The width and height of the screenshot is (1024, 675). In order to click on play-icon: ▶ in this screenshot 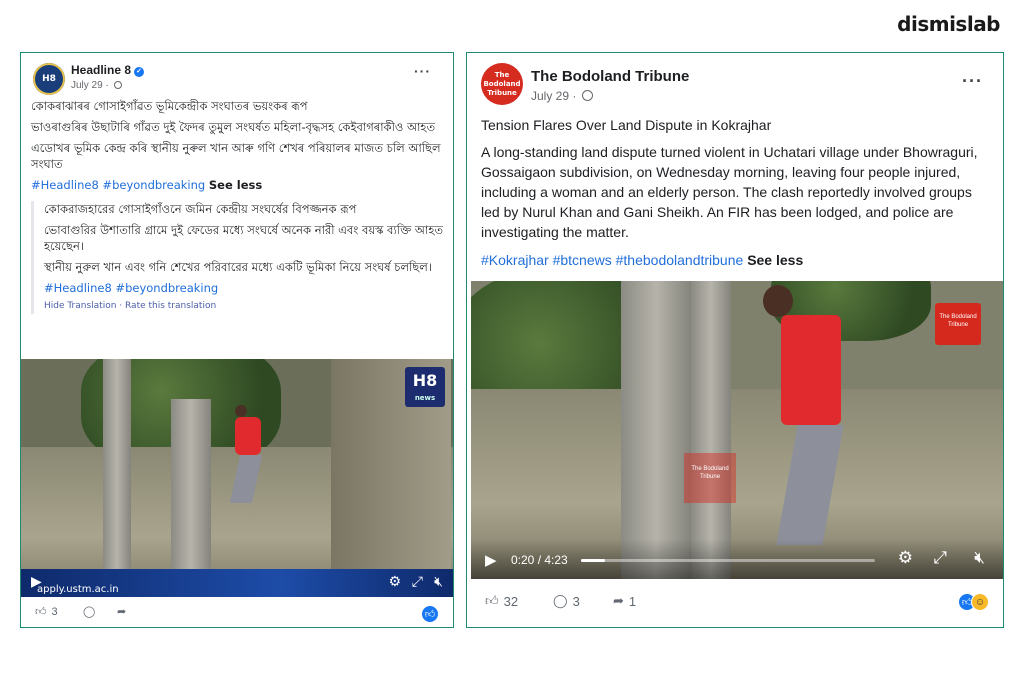, I will do `click(491, 560)`.